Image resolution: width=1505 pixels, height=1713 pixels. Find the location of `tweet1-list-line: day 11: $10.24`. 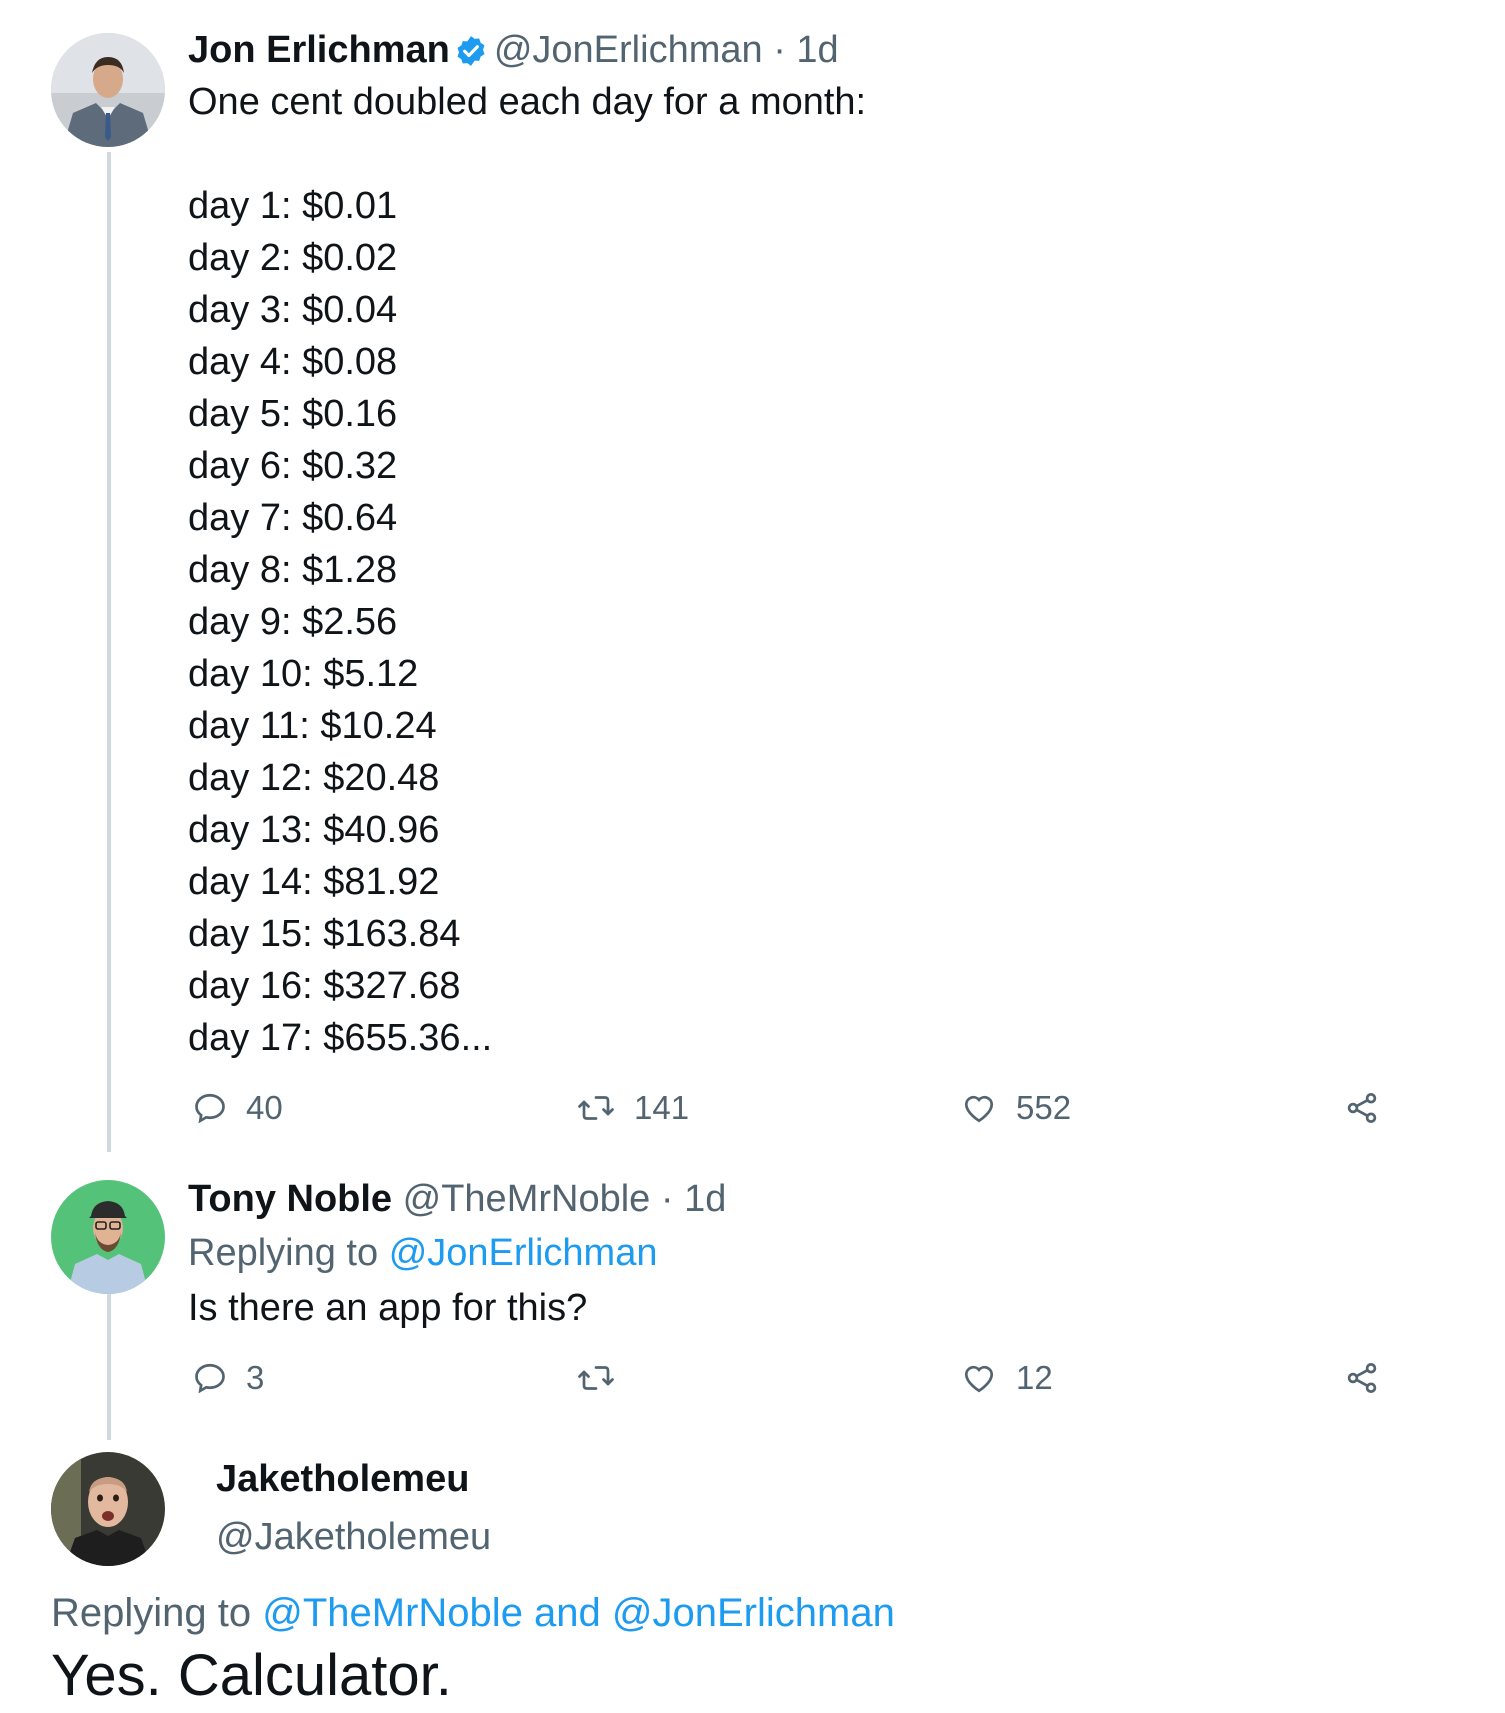

tweet1-list-line: day 11: $10.24 is located at coordinates (312, 726).